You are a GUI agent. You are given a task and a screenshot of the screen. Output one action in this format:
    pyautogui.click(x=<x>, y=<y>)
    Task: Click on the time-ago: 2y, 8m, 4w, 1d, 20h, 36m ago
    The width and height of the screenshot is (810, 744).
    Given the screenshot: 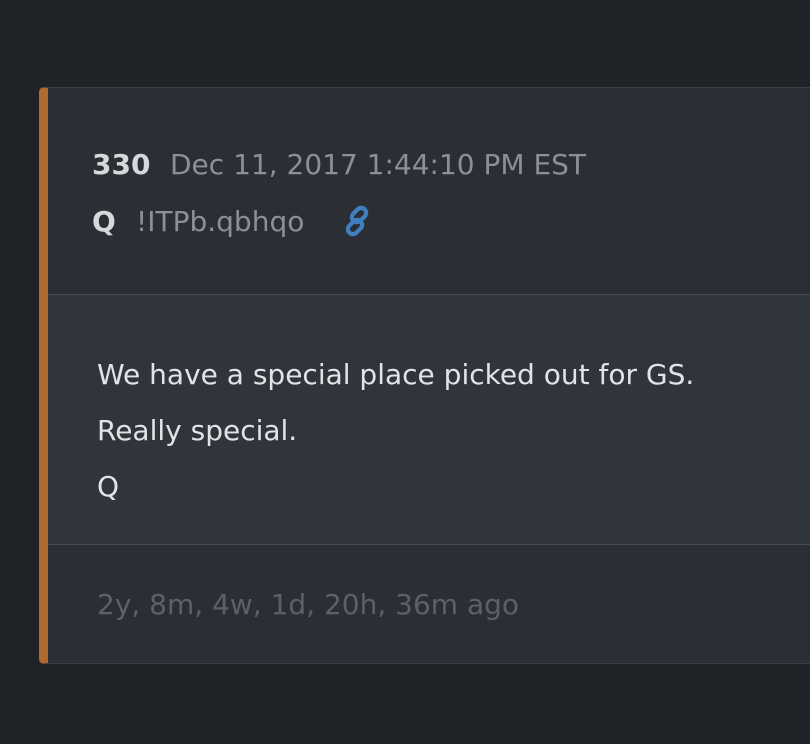 What is the action you would take?
    pyautogui.click(x=308, y=604)
    